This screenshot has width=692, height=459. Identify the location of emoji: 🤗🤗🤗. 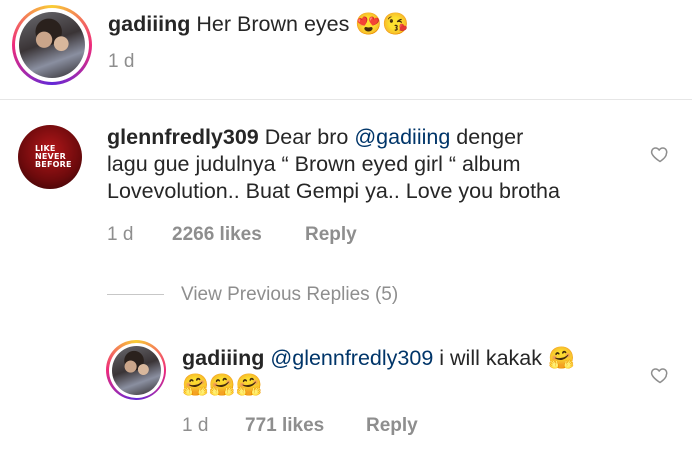
(222, 385).